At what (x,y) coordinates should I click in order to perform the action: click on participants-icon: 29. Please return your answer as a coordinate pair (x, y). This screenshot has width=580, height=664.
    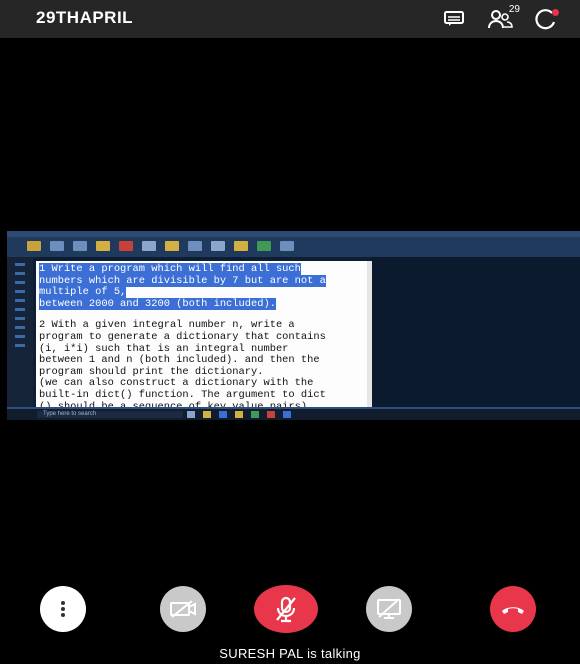
    Looking at the image, I should click on (503, 17).